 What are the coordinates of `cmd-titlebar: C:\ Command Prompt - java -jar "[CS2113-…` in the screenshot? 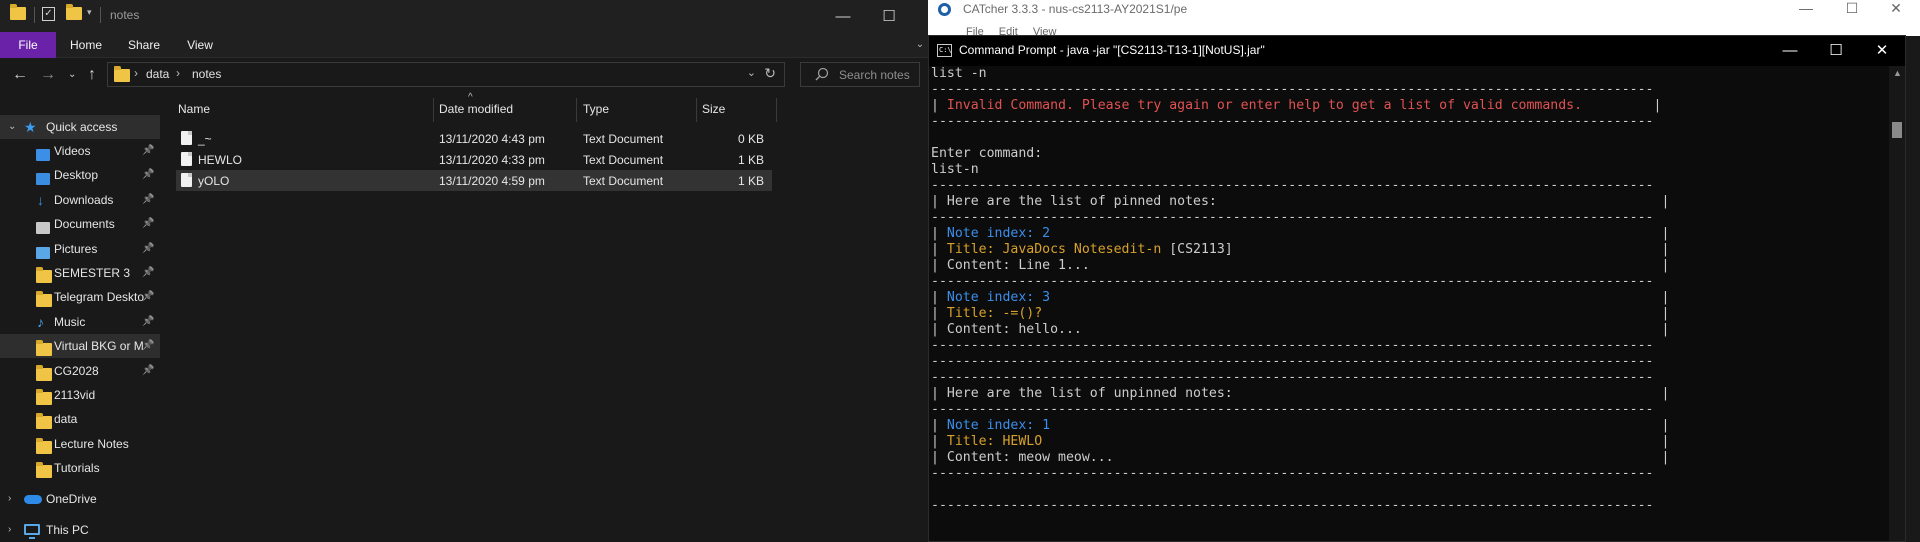 It's located at (1417, 51).